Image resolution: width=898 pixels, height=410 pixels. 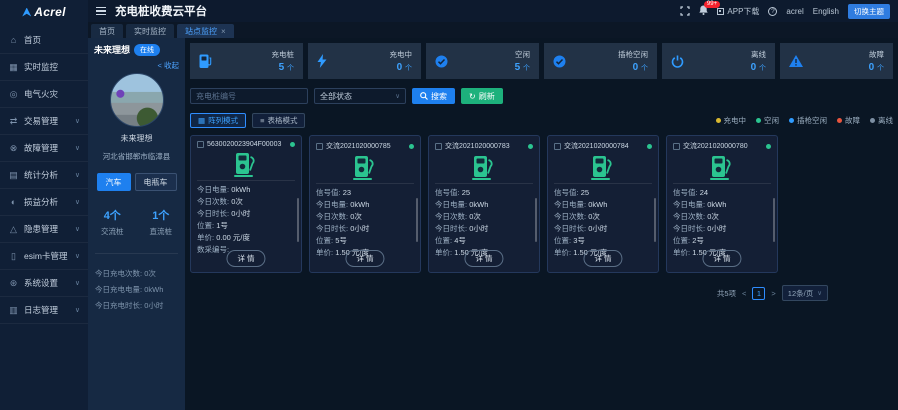 I want to click on menu-toggle-icon, so click(x=101, y=11).